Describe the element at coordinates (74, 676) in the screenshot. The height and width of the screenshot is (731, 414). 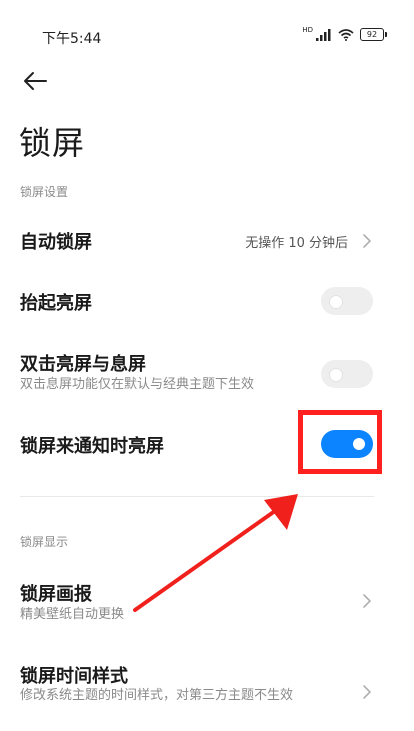
I see `clock-style-title: 锁屏时间样式` at that location.